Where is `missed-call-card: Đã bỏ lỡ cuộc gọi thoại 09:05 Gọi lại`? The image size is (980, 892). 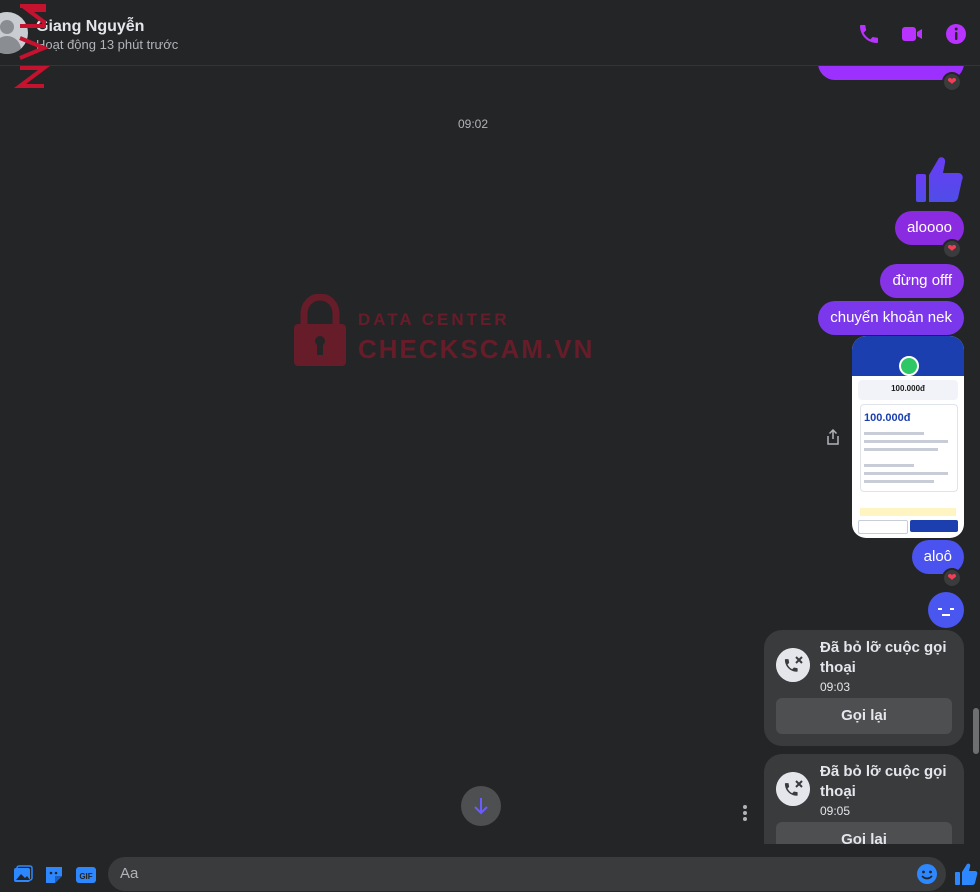 missed-call-card: Đã bỏ lỡ cuộc gọi thoại 09:05 Gọi lại is located at coordinates (864, 799).